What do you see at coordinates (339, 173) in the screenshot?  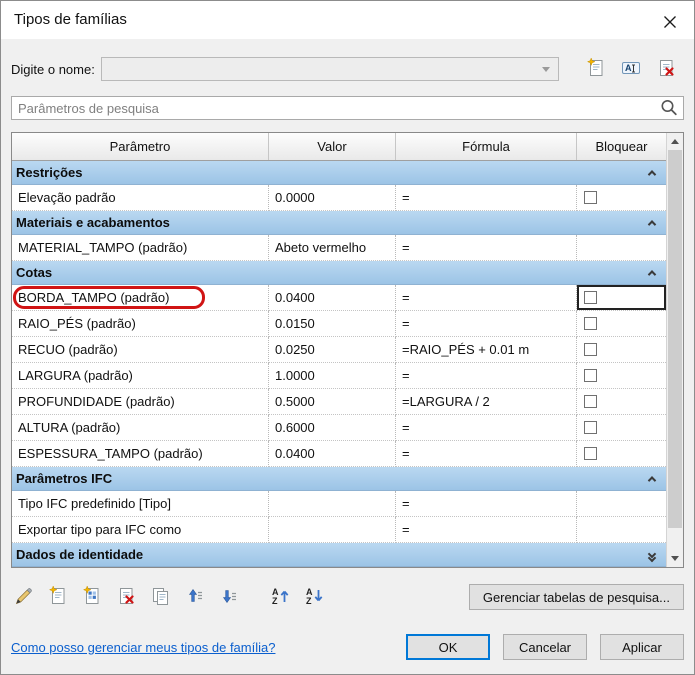 I see `section-header: Restrições` at bounding box center [339, 173].